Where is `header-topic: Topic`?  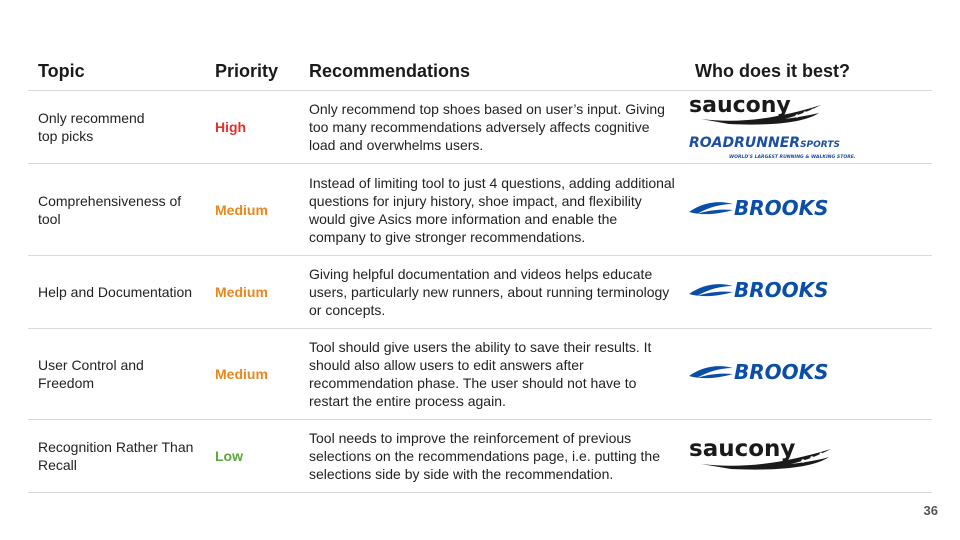
header-topic: Topic is located at coordinates (116, 71).